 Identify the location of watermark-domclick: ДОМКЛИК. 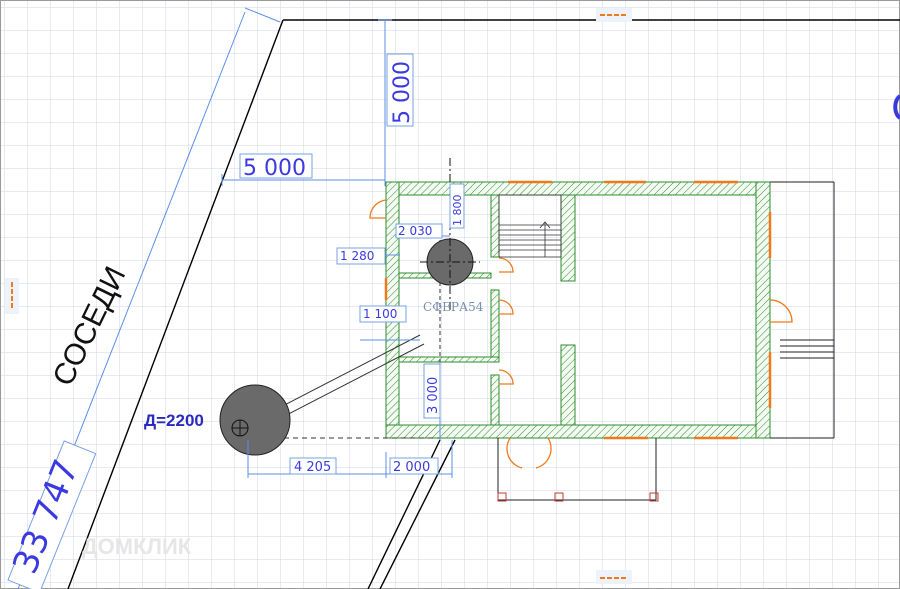
(137, 546).